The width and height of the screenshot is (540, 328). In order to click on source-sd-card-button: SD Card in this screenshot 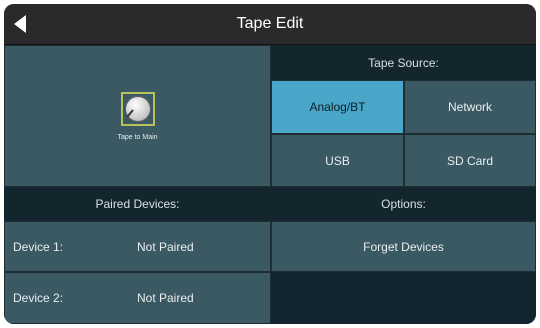, I will do `click(470, 160)`.